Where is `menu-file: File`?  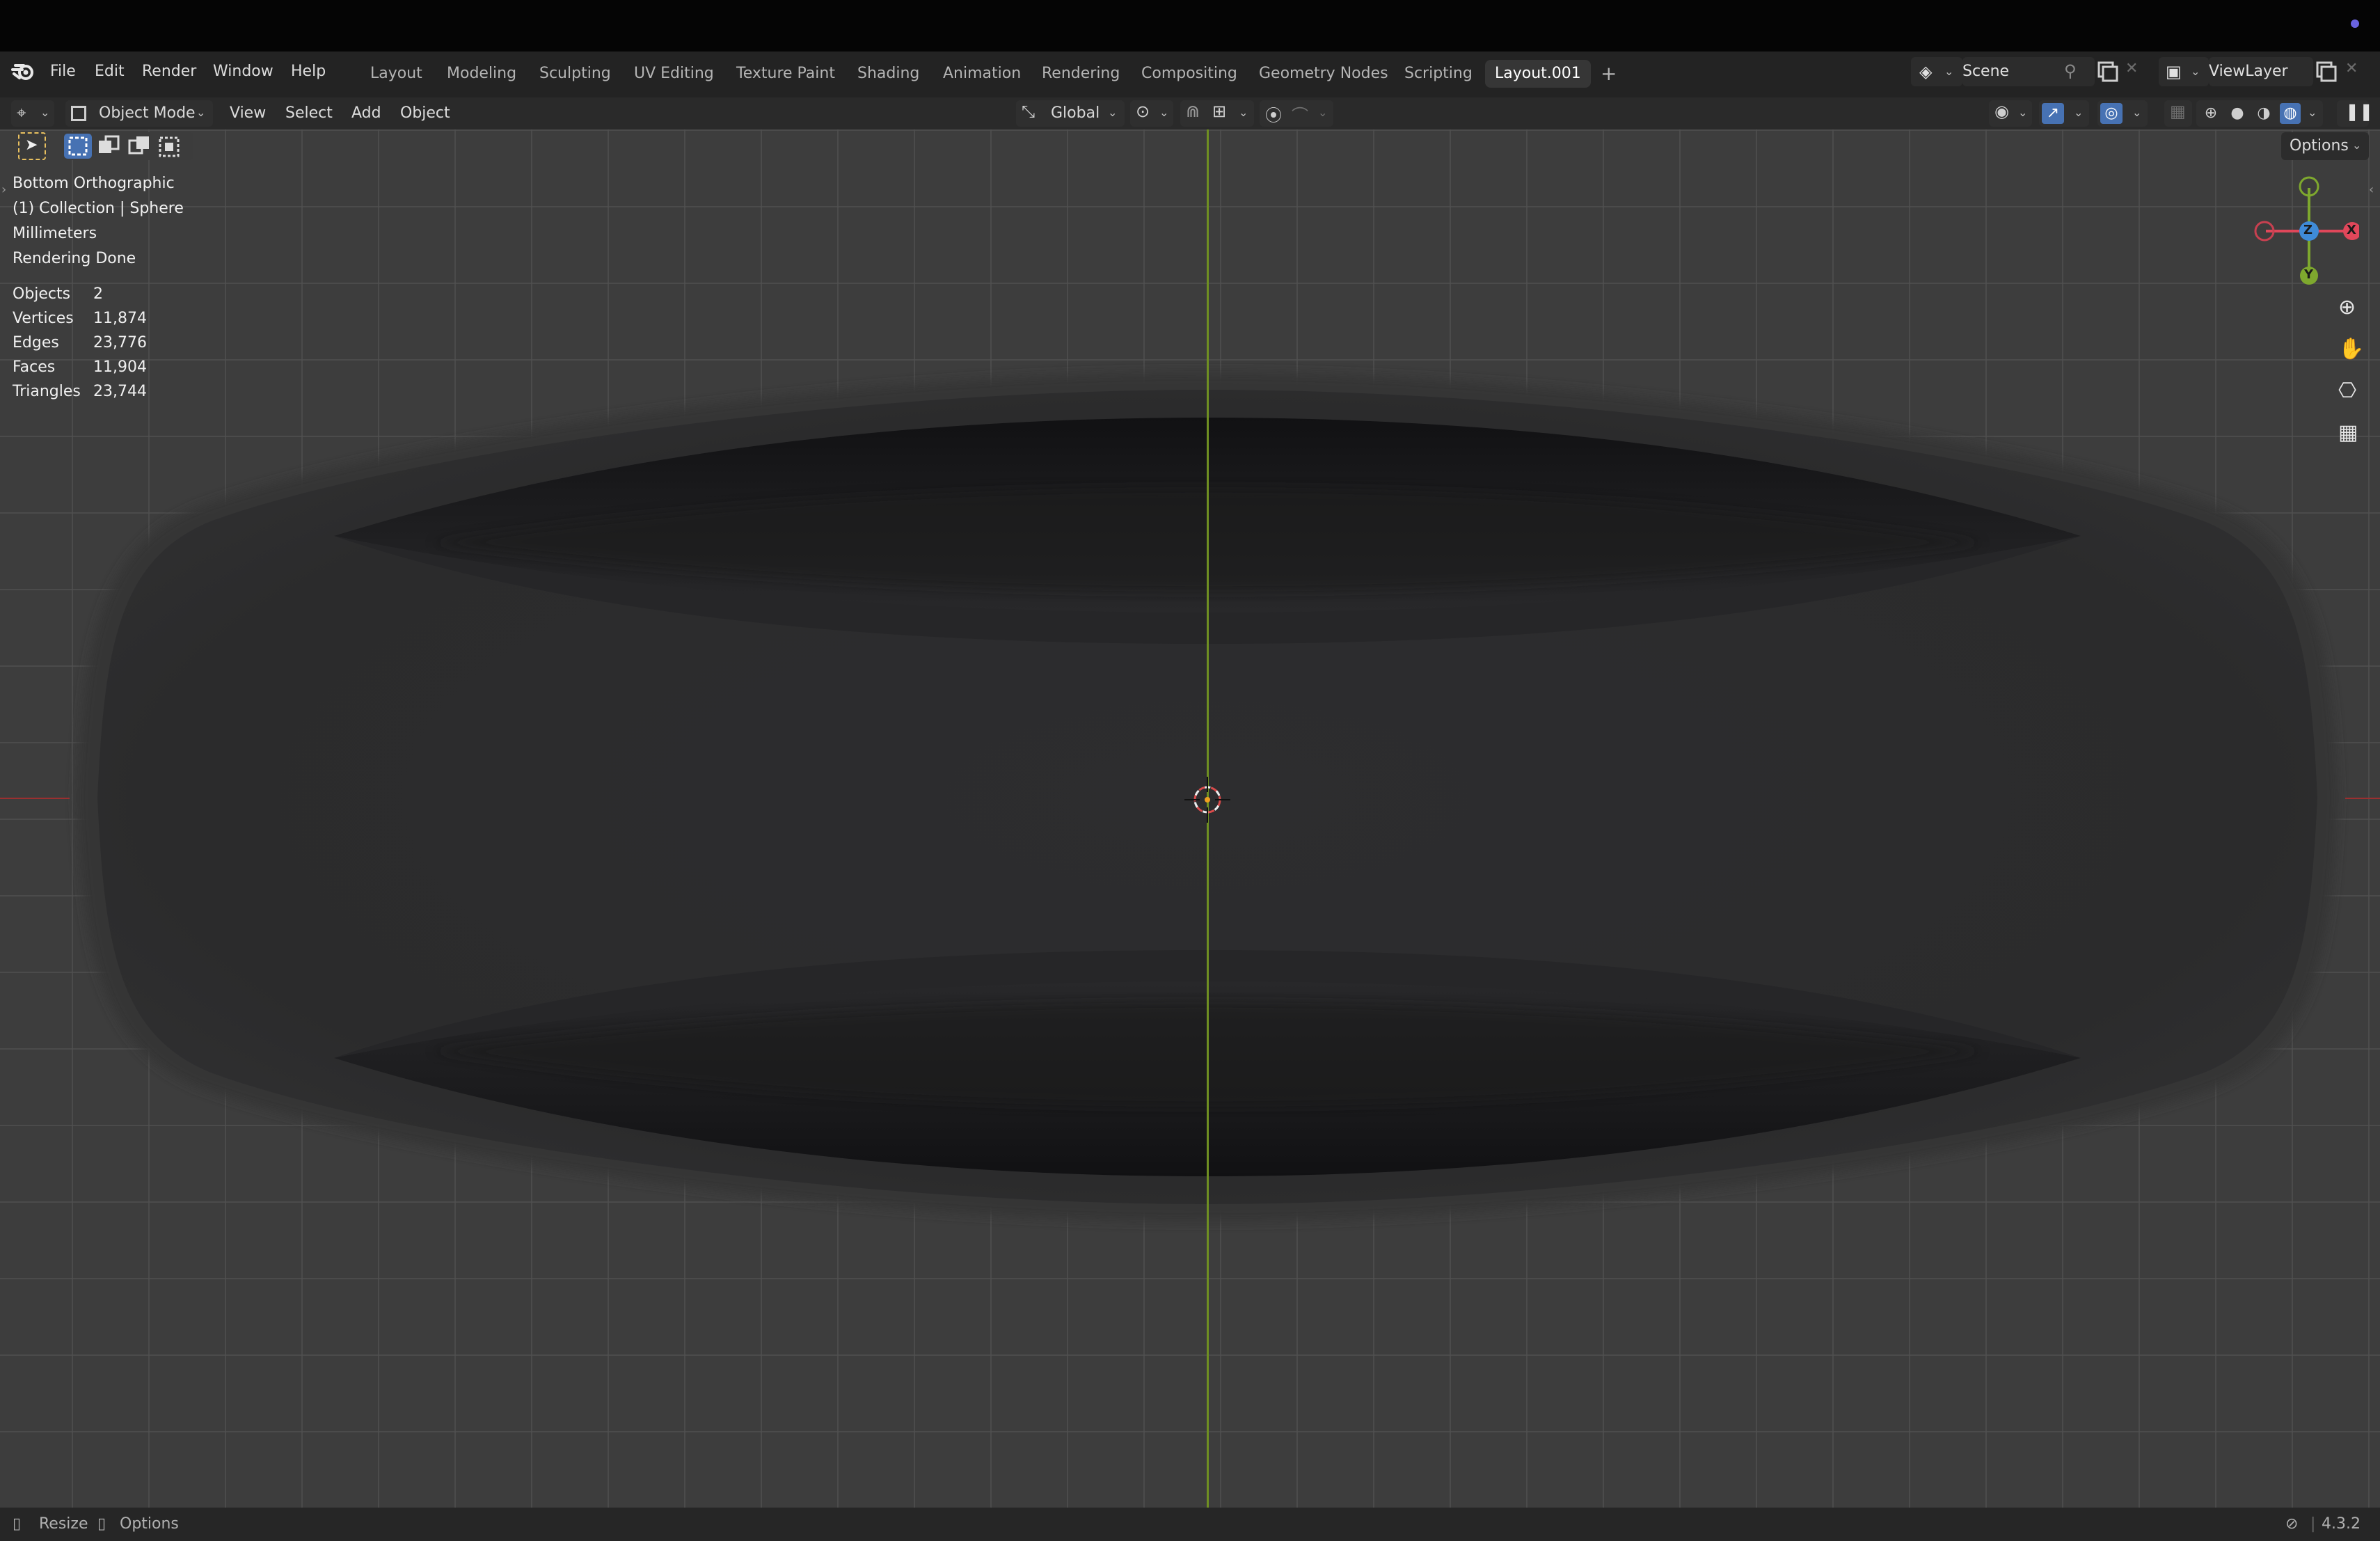
menu-file: File is located at coordinates (63, 72).